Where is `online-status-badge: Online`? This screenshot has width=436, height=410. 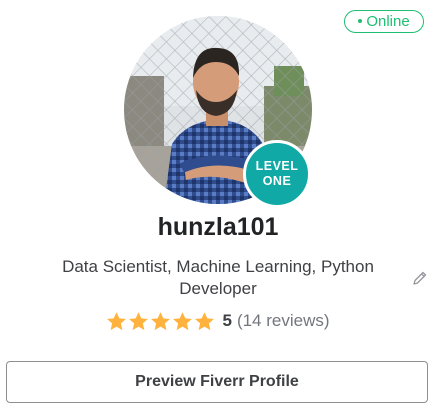
online-status-badge: Online is located at coordinates (384, 21).